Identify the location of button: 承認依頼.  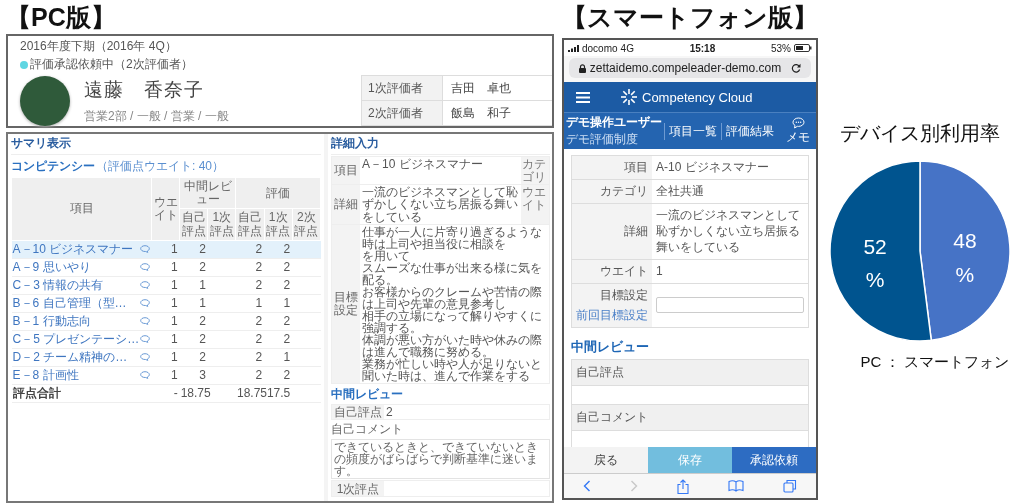
(774, 460).